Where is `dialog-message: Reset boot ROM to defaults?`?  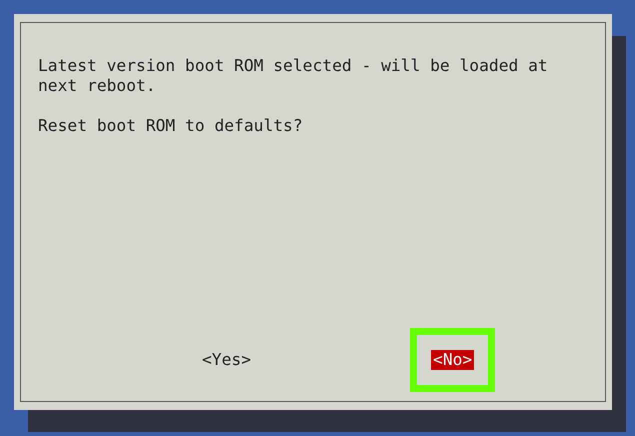
dialog-message: Reset boot ROM to defaults? is located at coordinates (171, 126).